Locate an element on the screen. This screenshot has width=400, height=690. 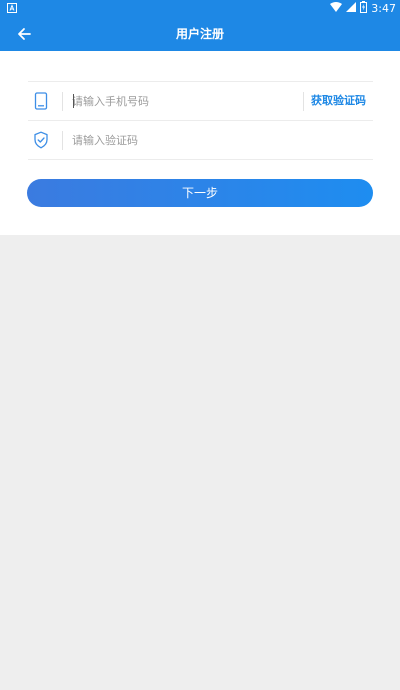
phone-input is located at coordinates (184, 101).